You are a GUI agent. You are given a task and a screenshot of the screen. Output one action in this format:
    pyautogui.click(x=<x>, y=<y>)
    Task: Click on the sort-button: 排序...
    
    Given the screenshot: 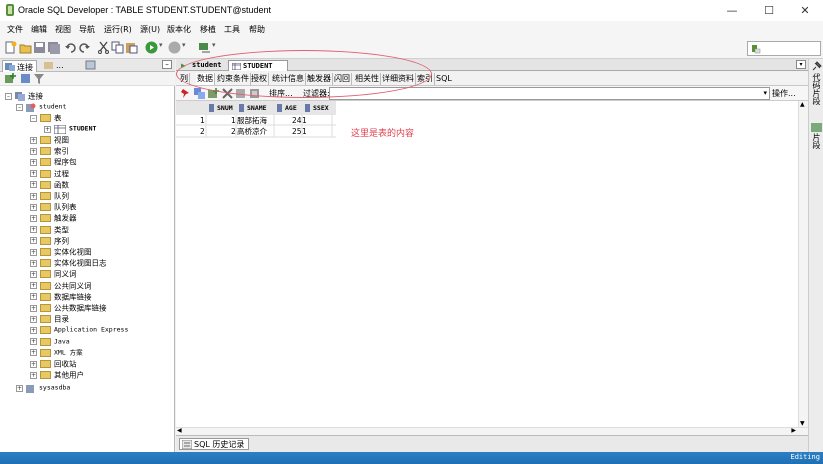 What is the action you would take?
    pyautogui.click(x=281, y=93)
    